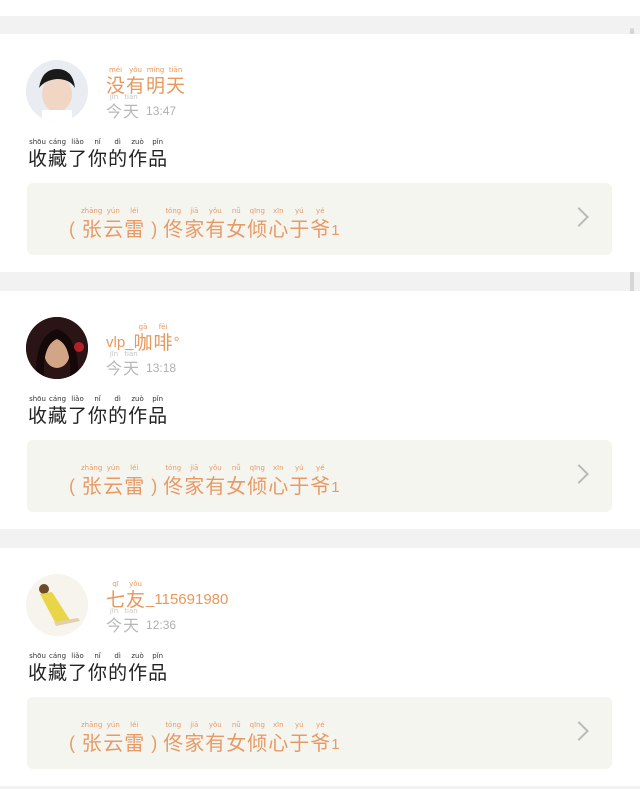 Image resolution: width=640 pixels, height=789 pixels. What do you see at coordinates (114, 354) in the screenshot?
I see `pinyin: jīn` at bounding box center [114, 354].